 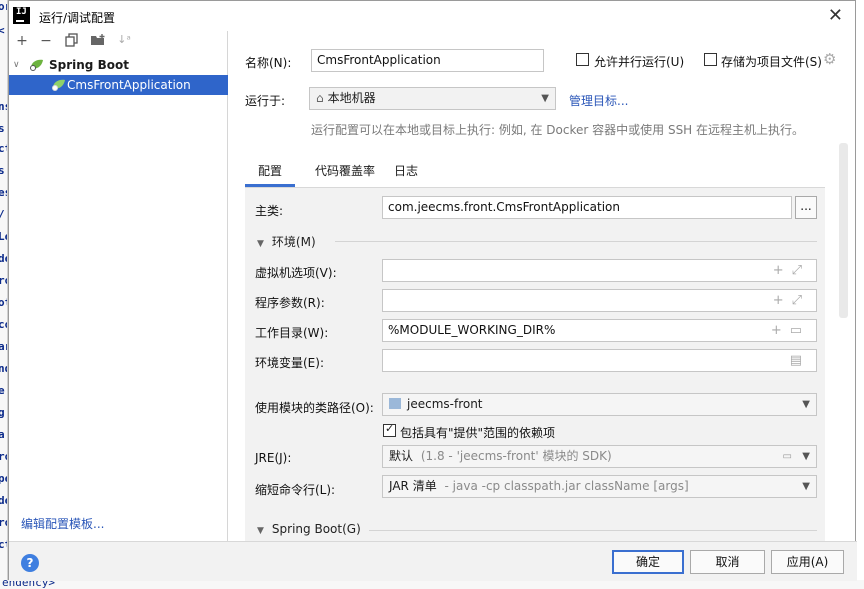 I want to click on title-bar: IJ 运行/调试配置 ✕, so click(x=432, y=16).